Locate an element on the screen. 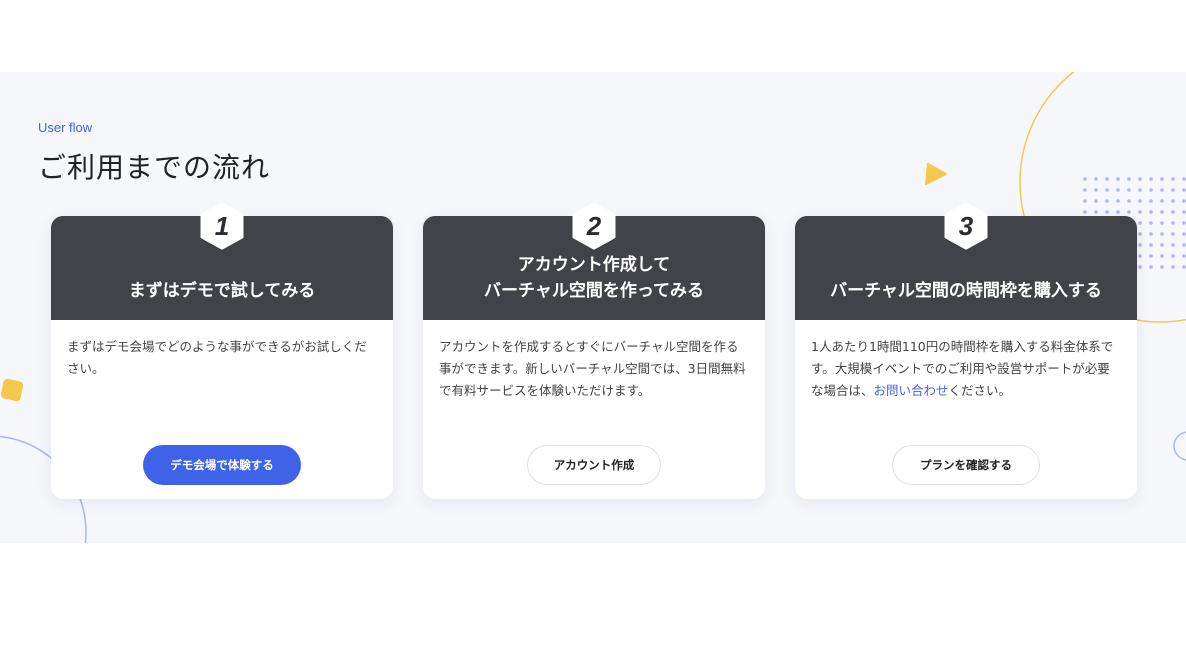 This screenshot has width=1186, height=659. card-description: まずはデモ会場でどのような事ができるがお試しください。 is located at coordinates (217, 357).